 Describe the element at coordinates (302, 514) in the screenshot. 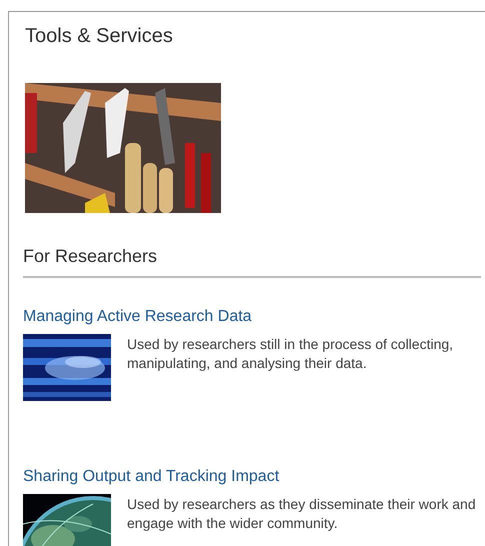

I see `service-description: Used by researchers as they disseminate their work and engage with the wider community.` at that location.